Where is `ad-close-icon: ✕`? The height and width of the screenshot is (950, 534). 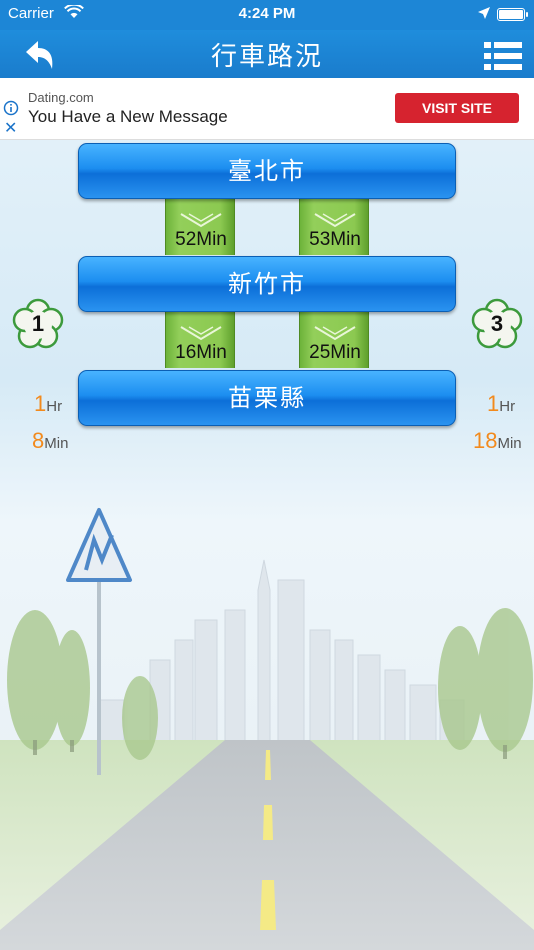 ad-close-icon: ✕ is located at coordinates (10, 128).